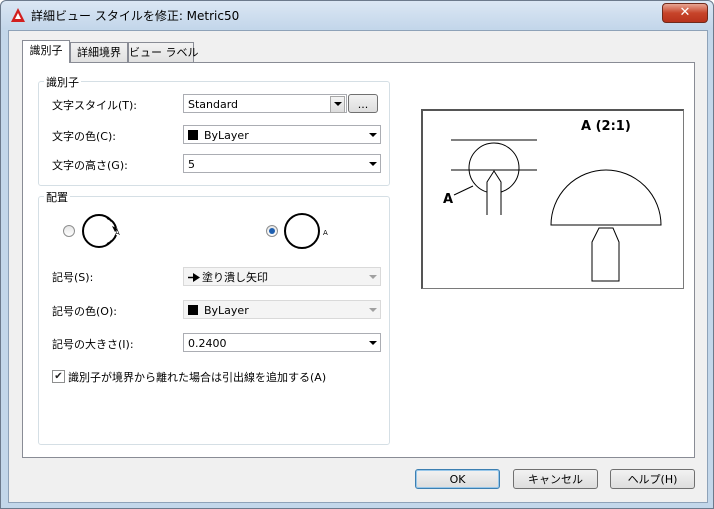 This screenshot has width=714, height=509. What do you see at coordinates (306, 231) in the screenshot?
I see `identifier-inside-icon: A` at bounding box center [306, 231].